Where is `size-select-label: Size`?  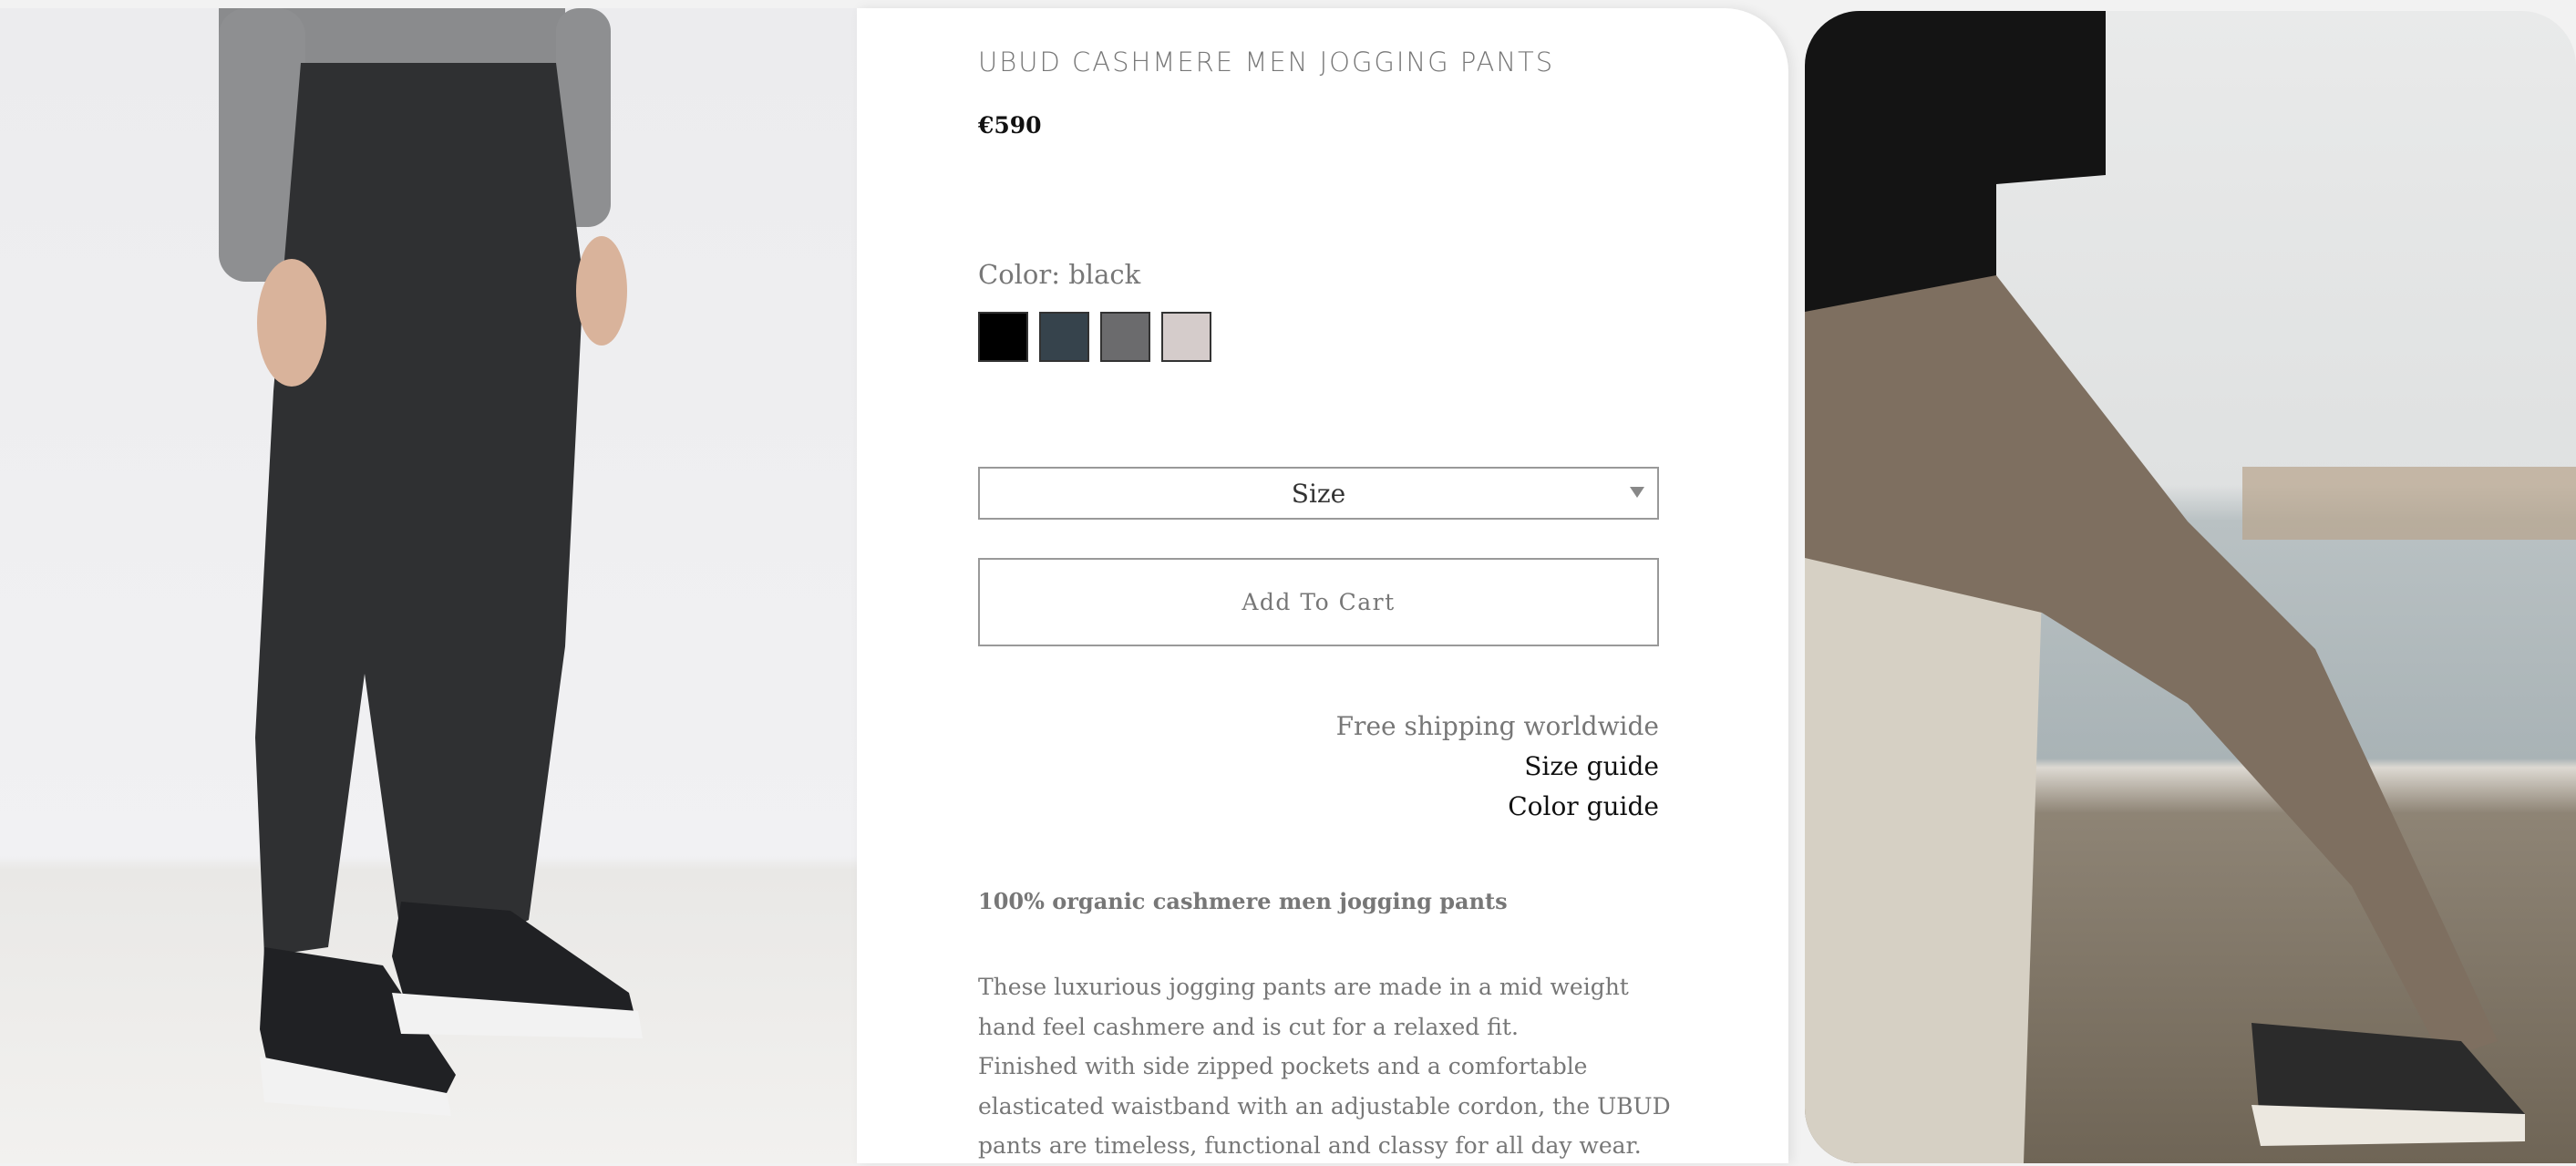
size-select-label: Size is located at coordinates (1318, 493).